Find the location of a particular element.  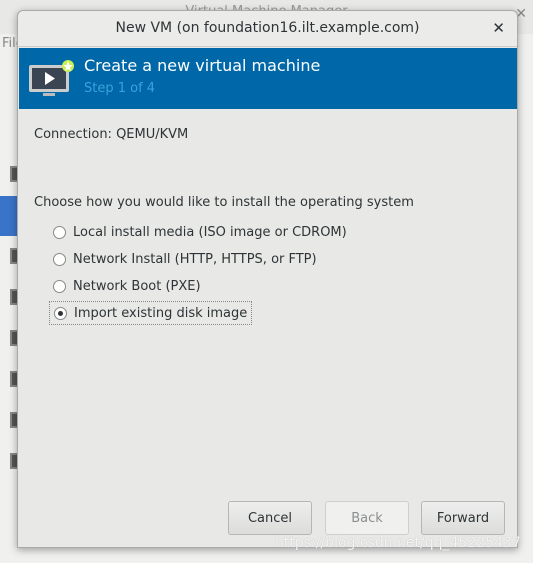

option-network-install: Network Install (HTTP, HTTPS, or FTP) is located at coordinates (185, 259).